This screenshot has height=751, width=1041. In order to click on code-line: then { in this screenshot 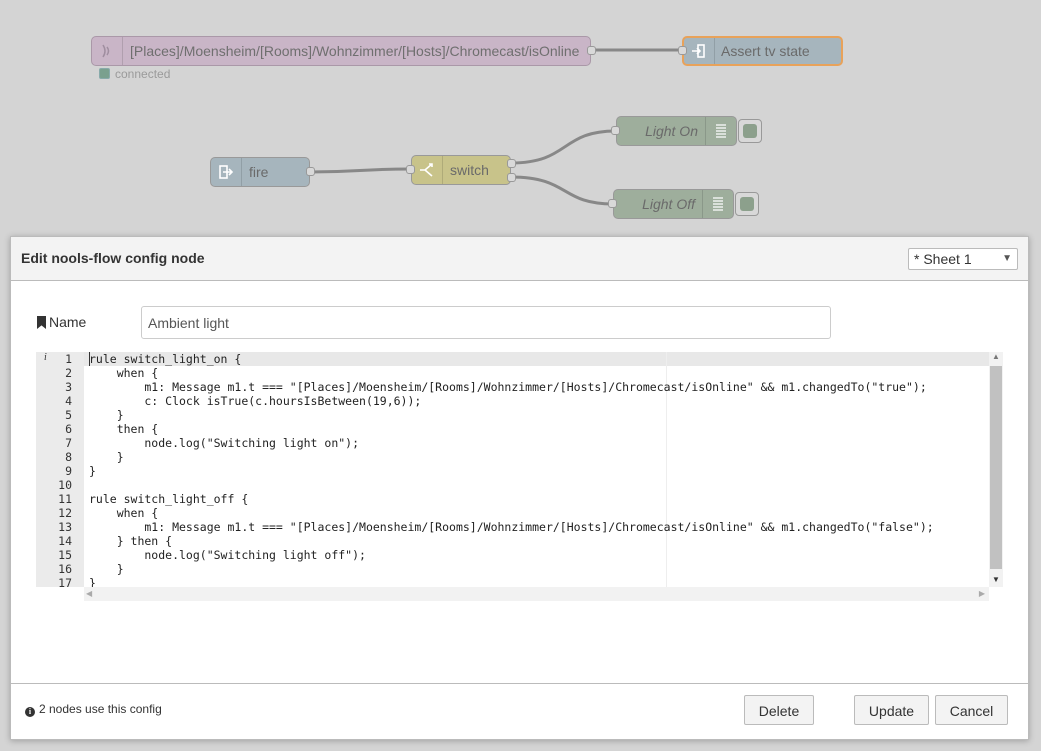, I will do `click(124, 429)`.